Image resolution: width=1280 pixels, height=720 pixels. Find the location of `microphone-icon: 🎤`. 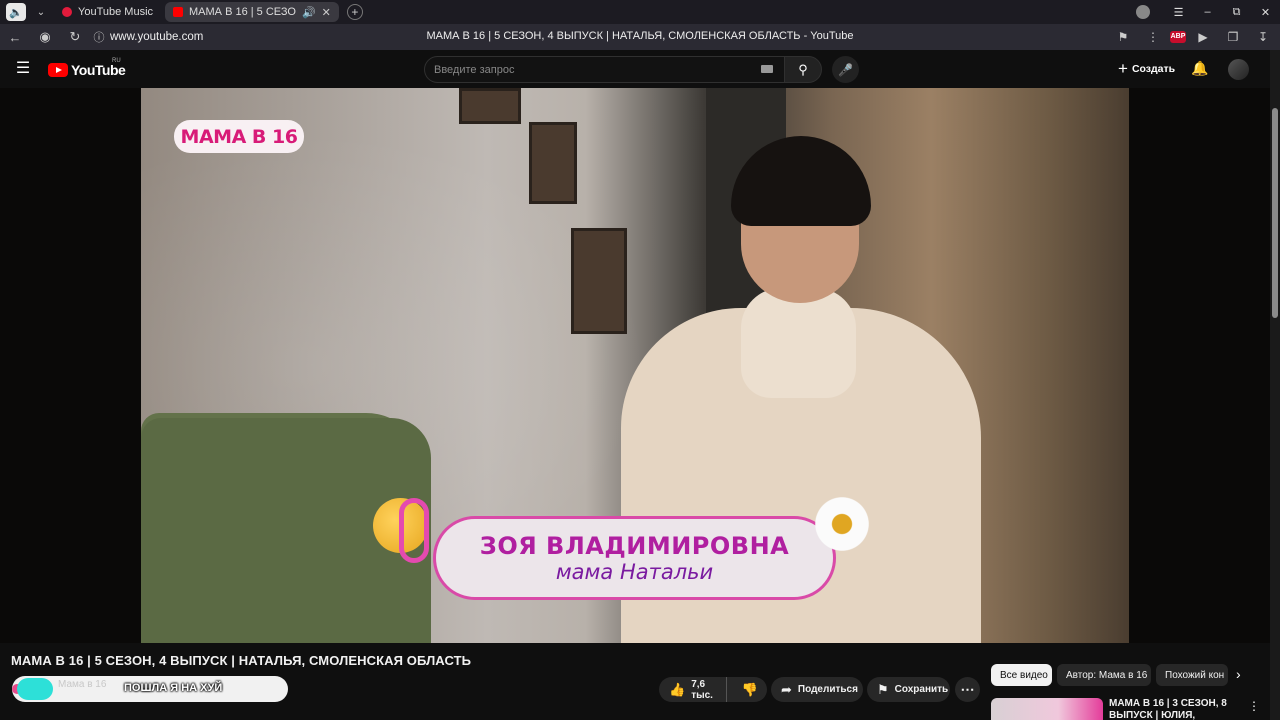

microphone-icon: 🎤 is located at coordinates (845, 69).